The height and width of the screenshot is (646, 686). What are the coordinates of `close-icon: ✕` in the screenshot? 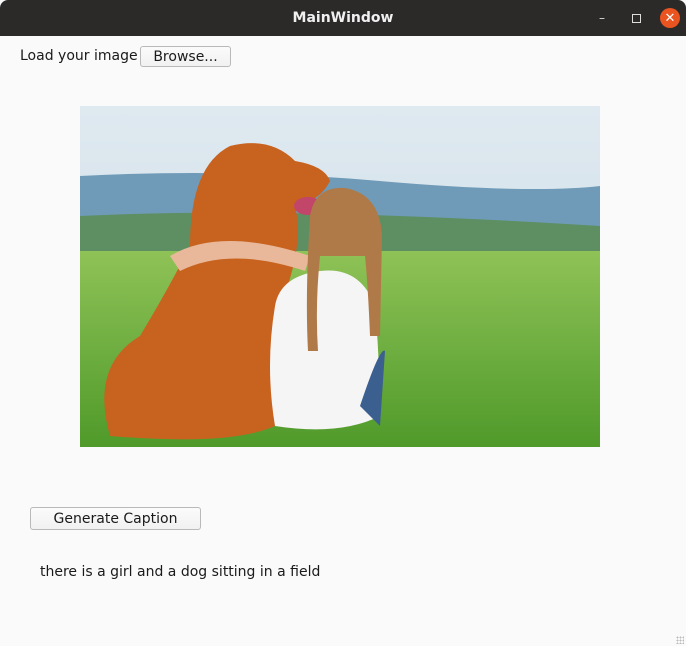 It's located at (670, 18).